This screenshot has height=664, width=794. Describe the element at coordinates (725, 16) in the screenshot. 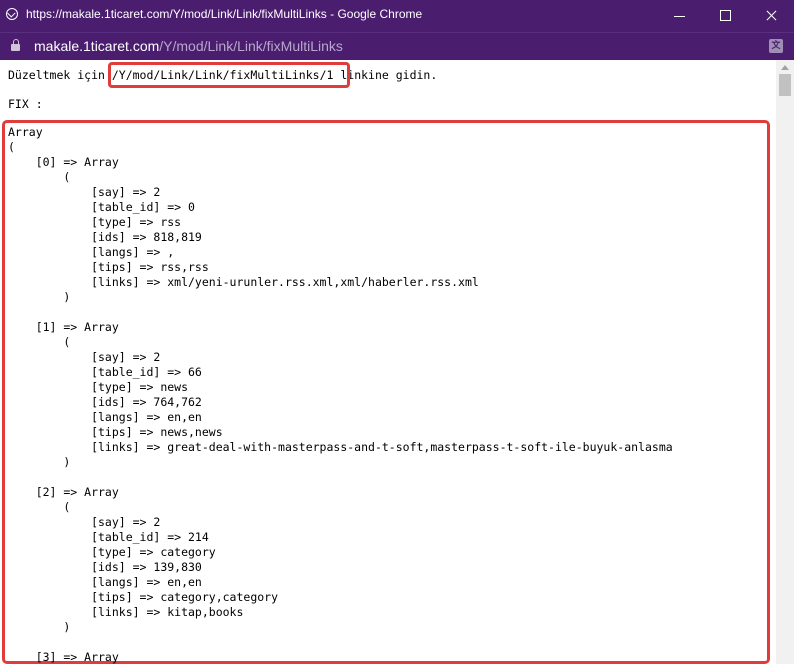

I see `maximize-button` at that location.